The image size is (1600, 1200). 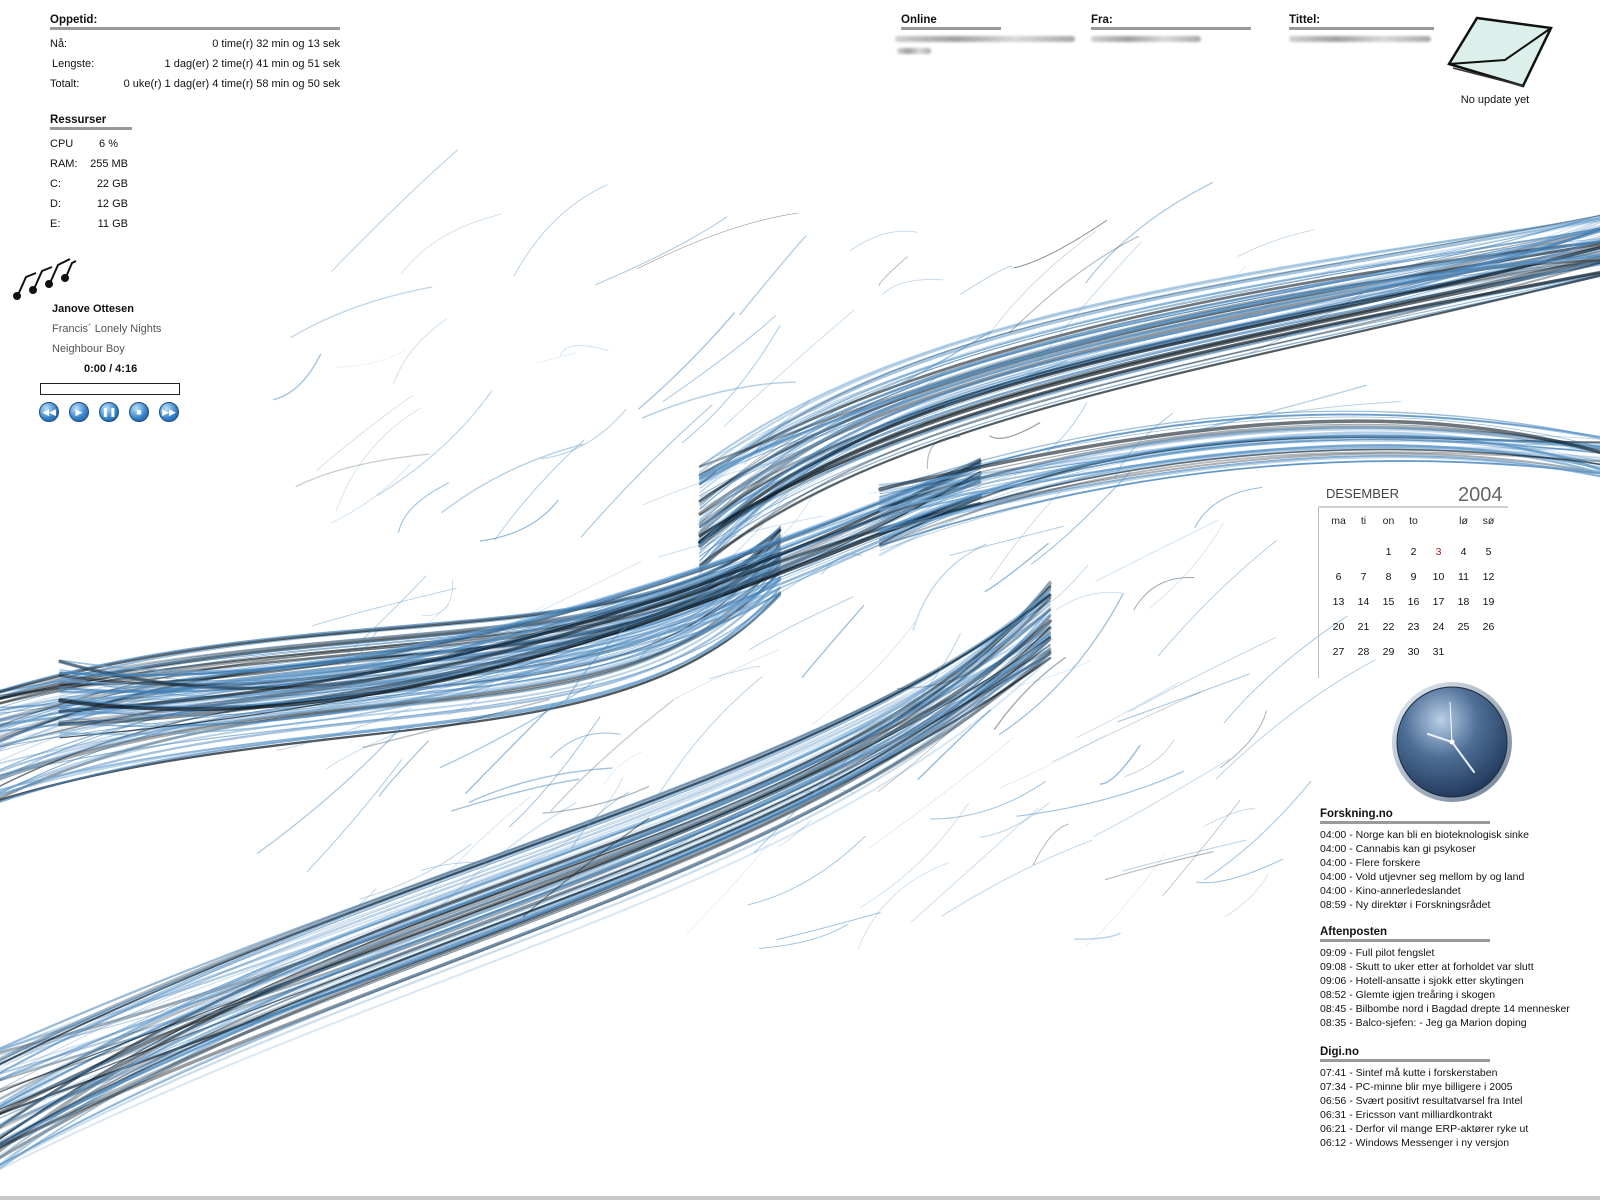 I want to click on track-title: Neighbour Boy, so click(x=88, y=349).